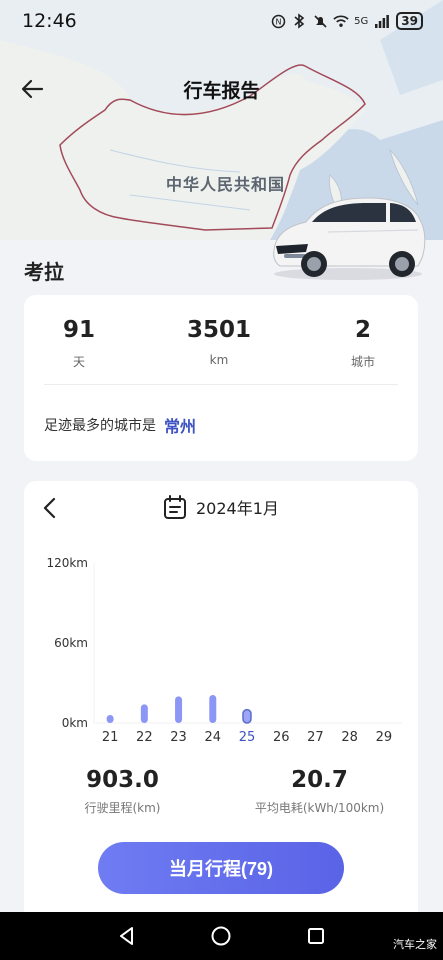 The width and height of the screenshot is (443, 960). I want to click on stat-distance: 3501 km, so click(219, 342).